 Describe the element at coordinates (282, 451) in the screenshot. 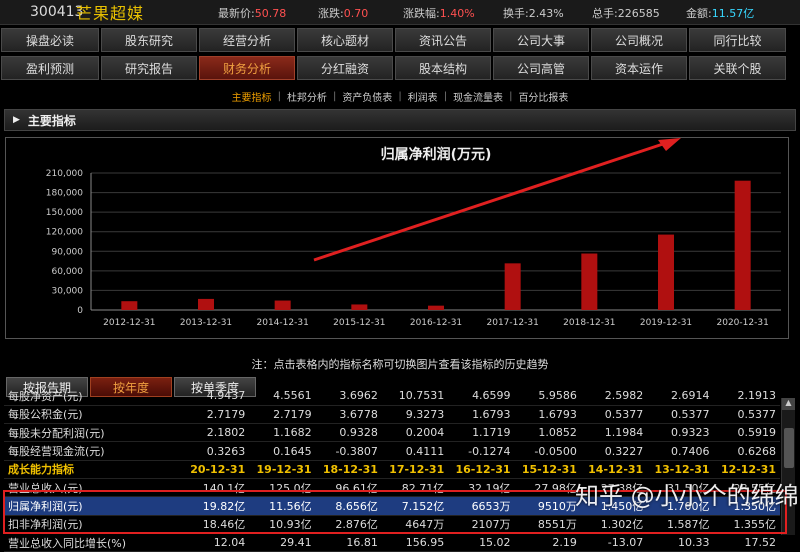

I see `table-cell: 0.1645` at that location.